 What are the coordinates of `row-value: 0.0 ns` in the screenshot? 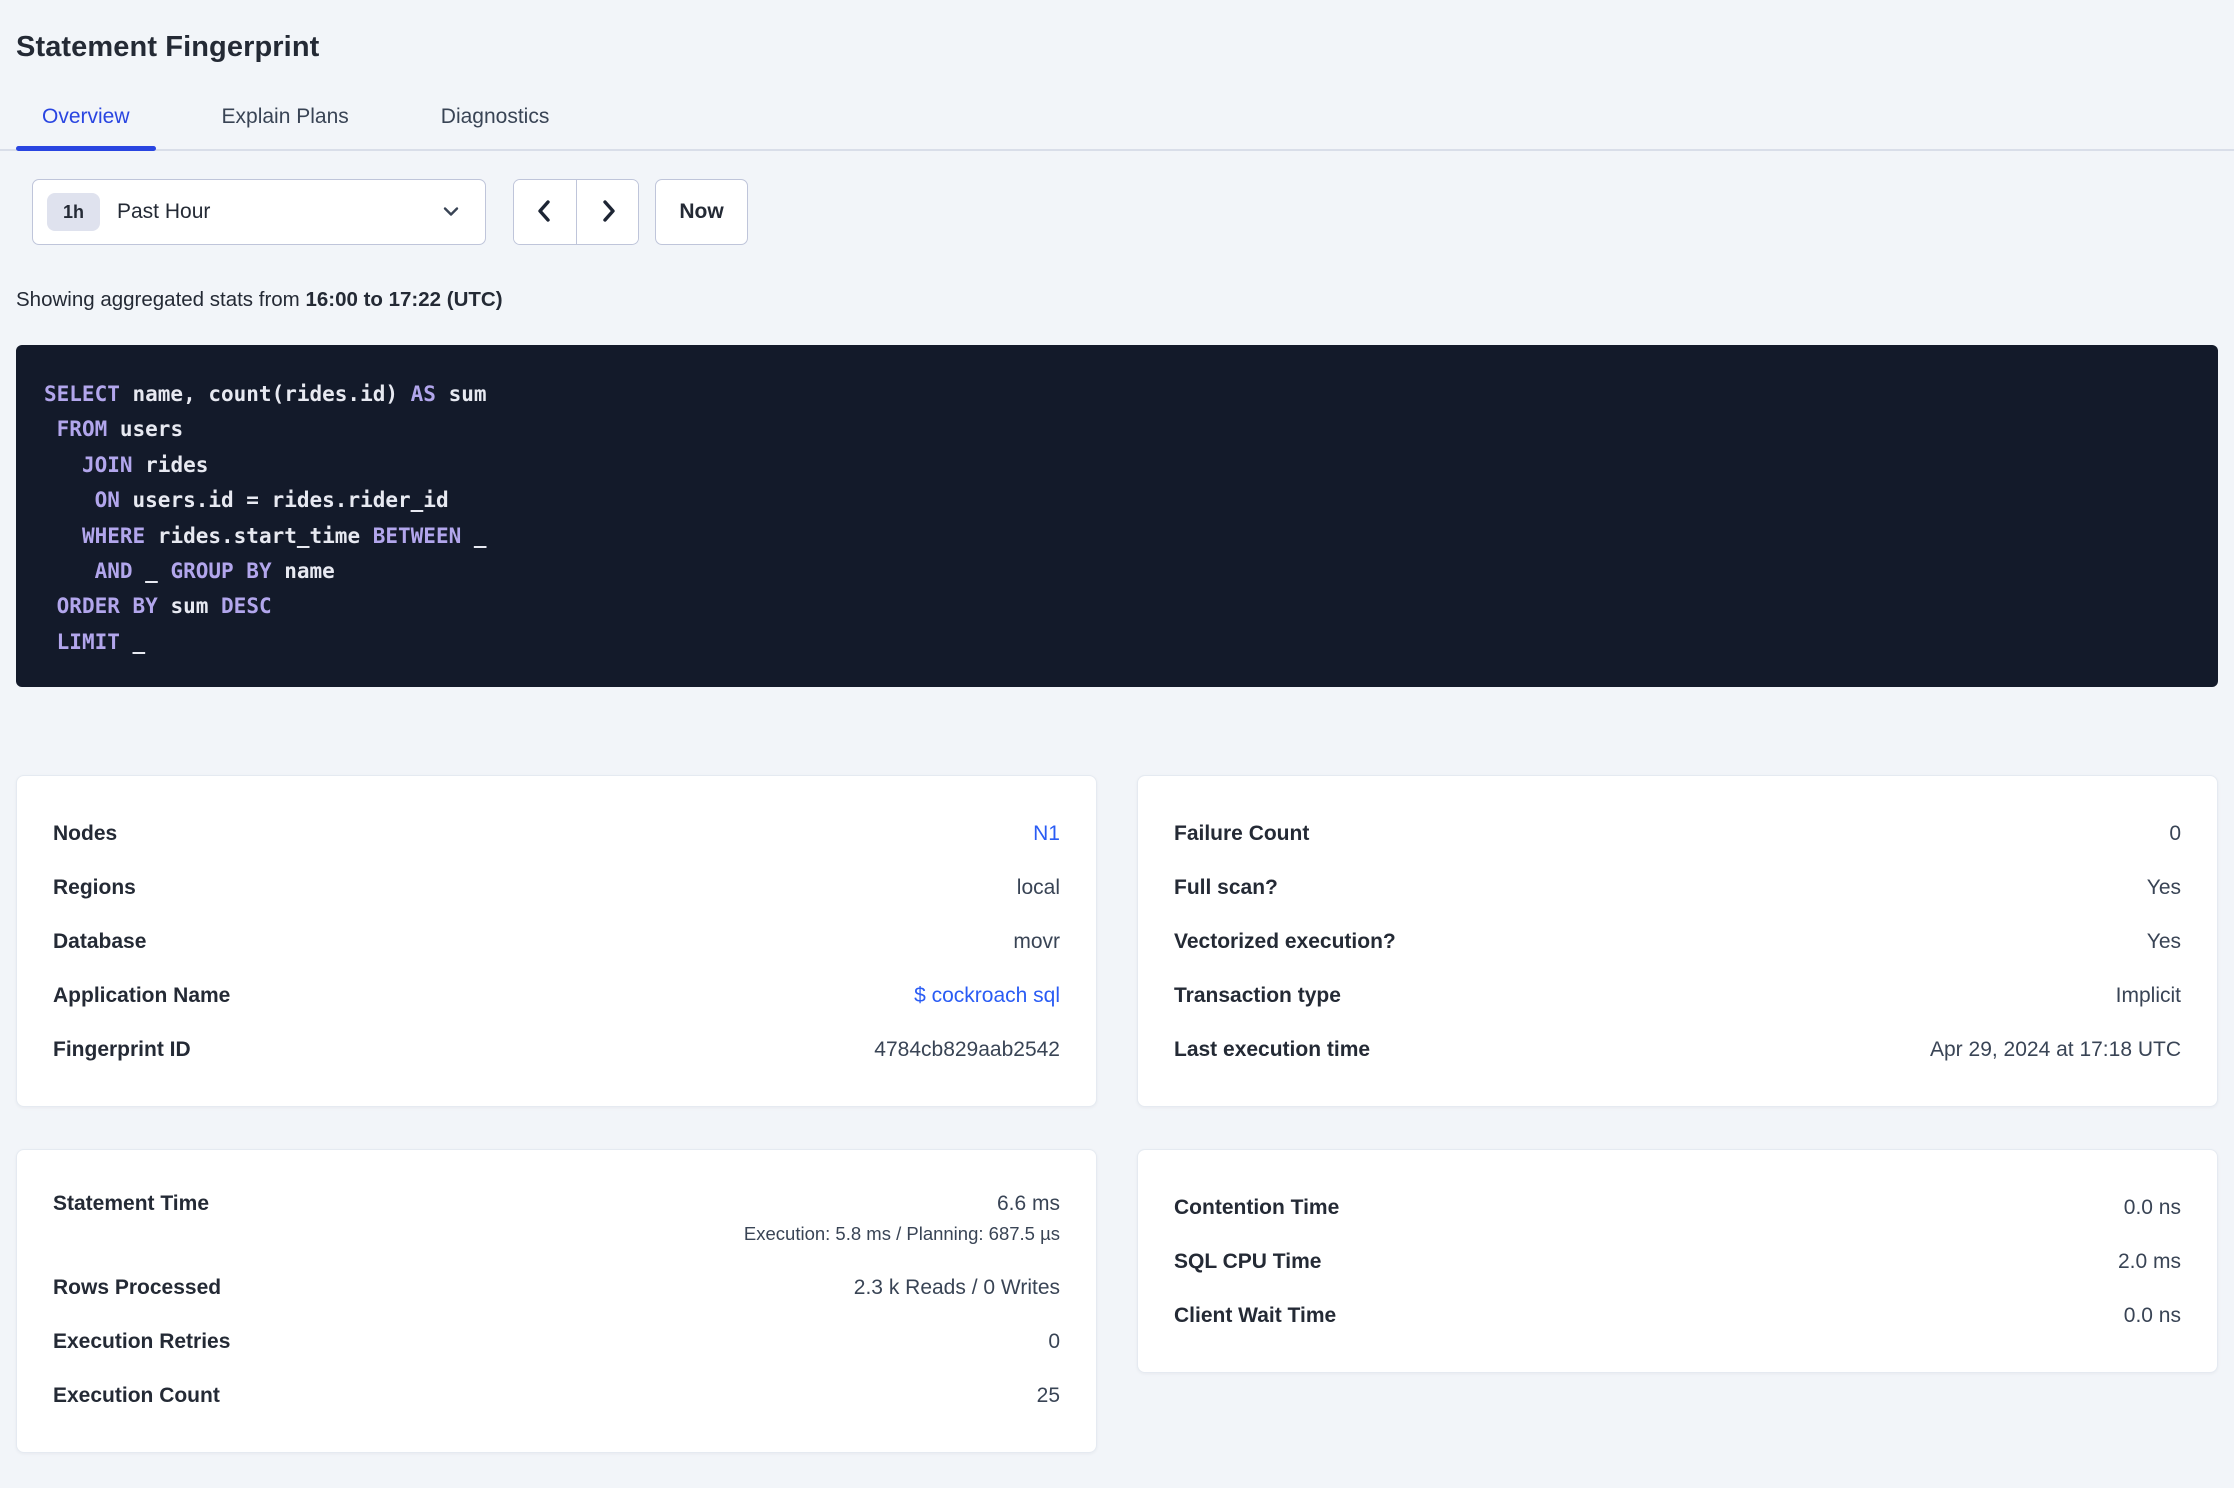 It's located at (2152, 1207).